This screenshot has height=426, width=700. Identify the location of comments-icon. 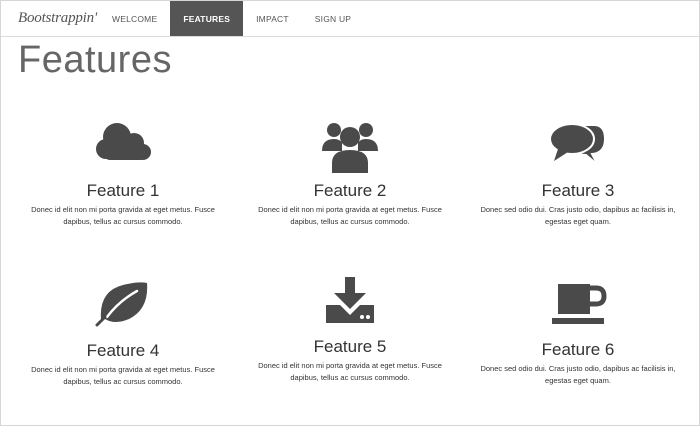
(578, 148).